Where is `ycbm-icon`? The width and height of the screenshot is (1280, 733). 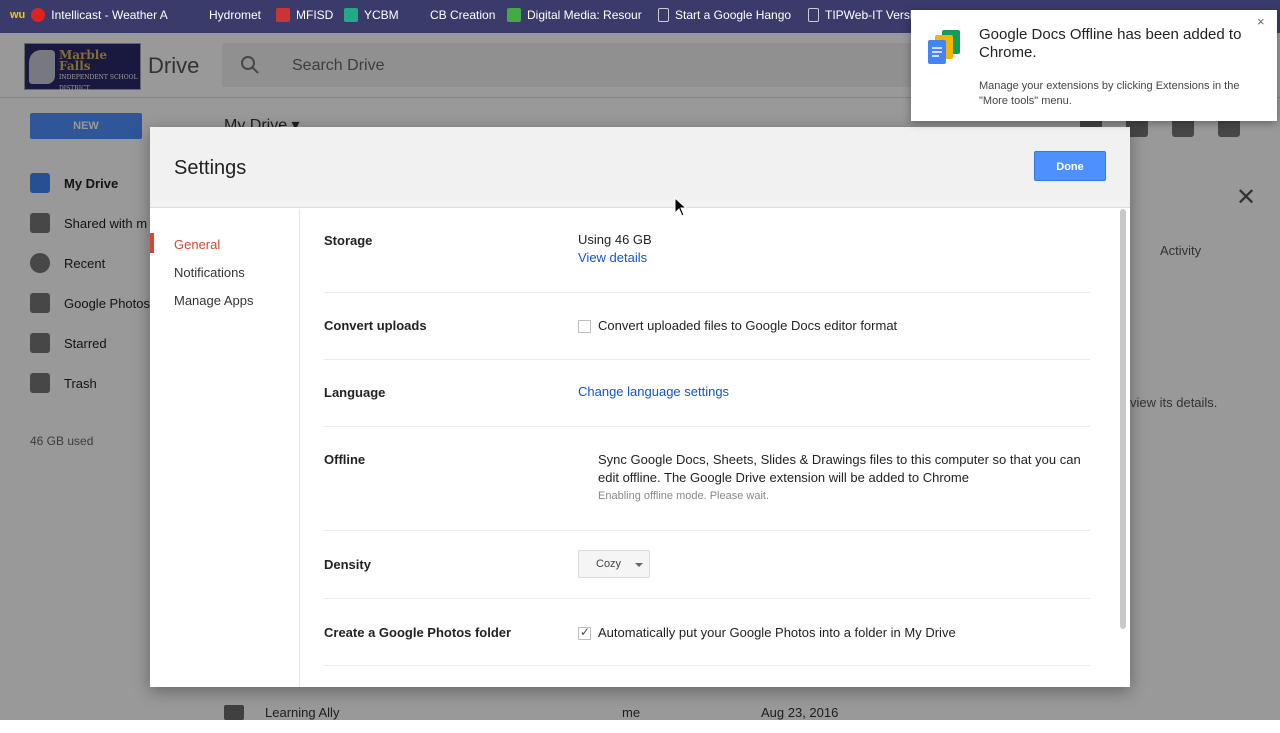
ycbm-icon is located at coordinates (351, 15).